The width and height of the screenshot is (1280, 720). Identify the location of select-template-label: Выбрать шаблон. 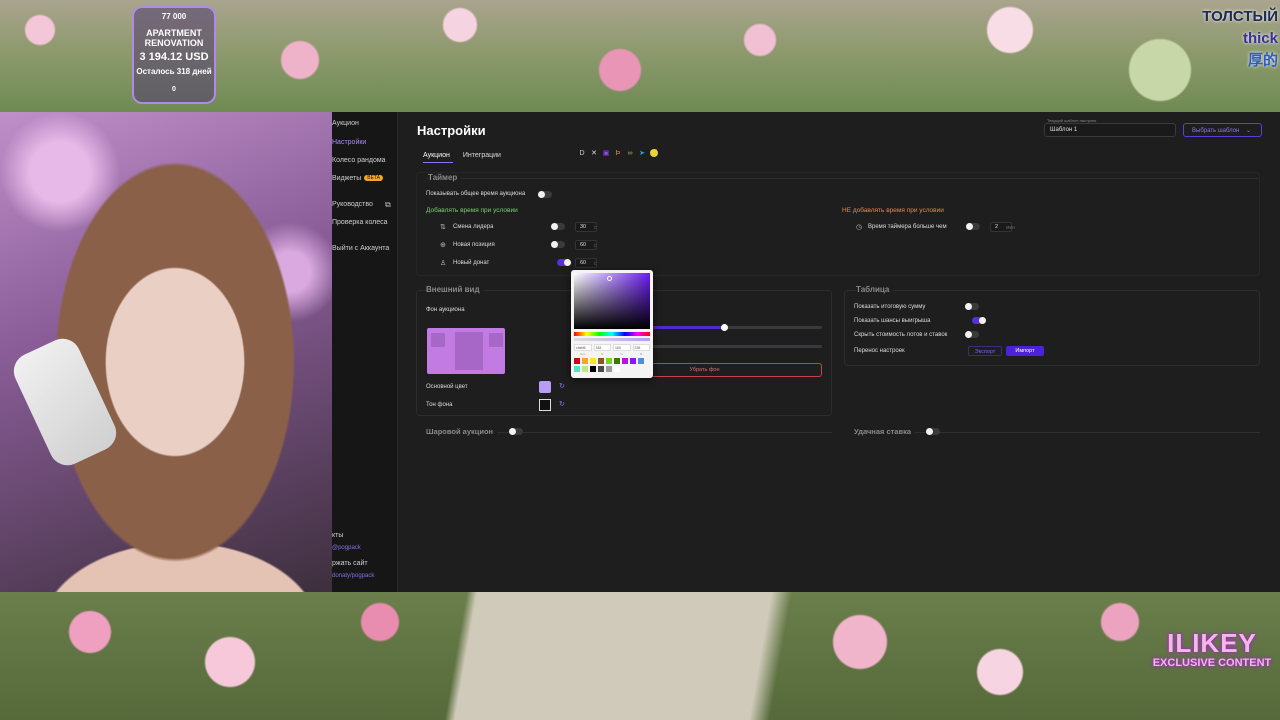
(1216, 131).